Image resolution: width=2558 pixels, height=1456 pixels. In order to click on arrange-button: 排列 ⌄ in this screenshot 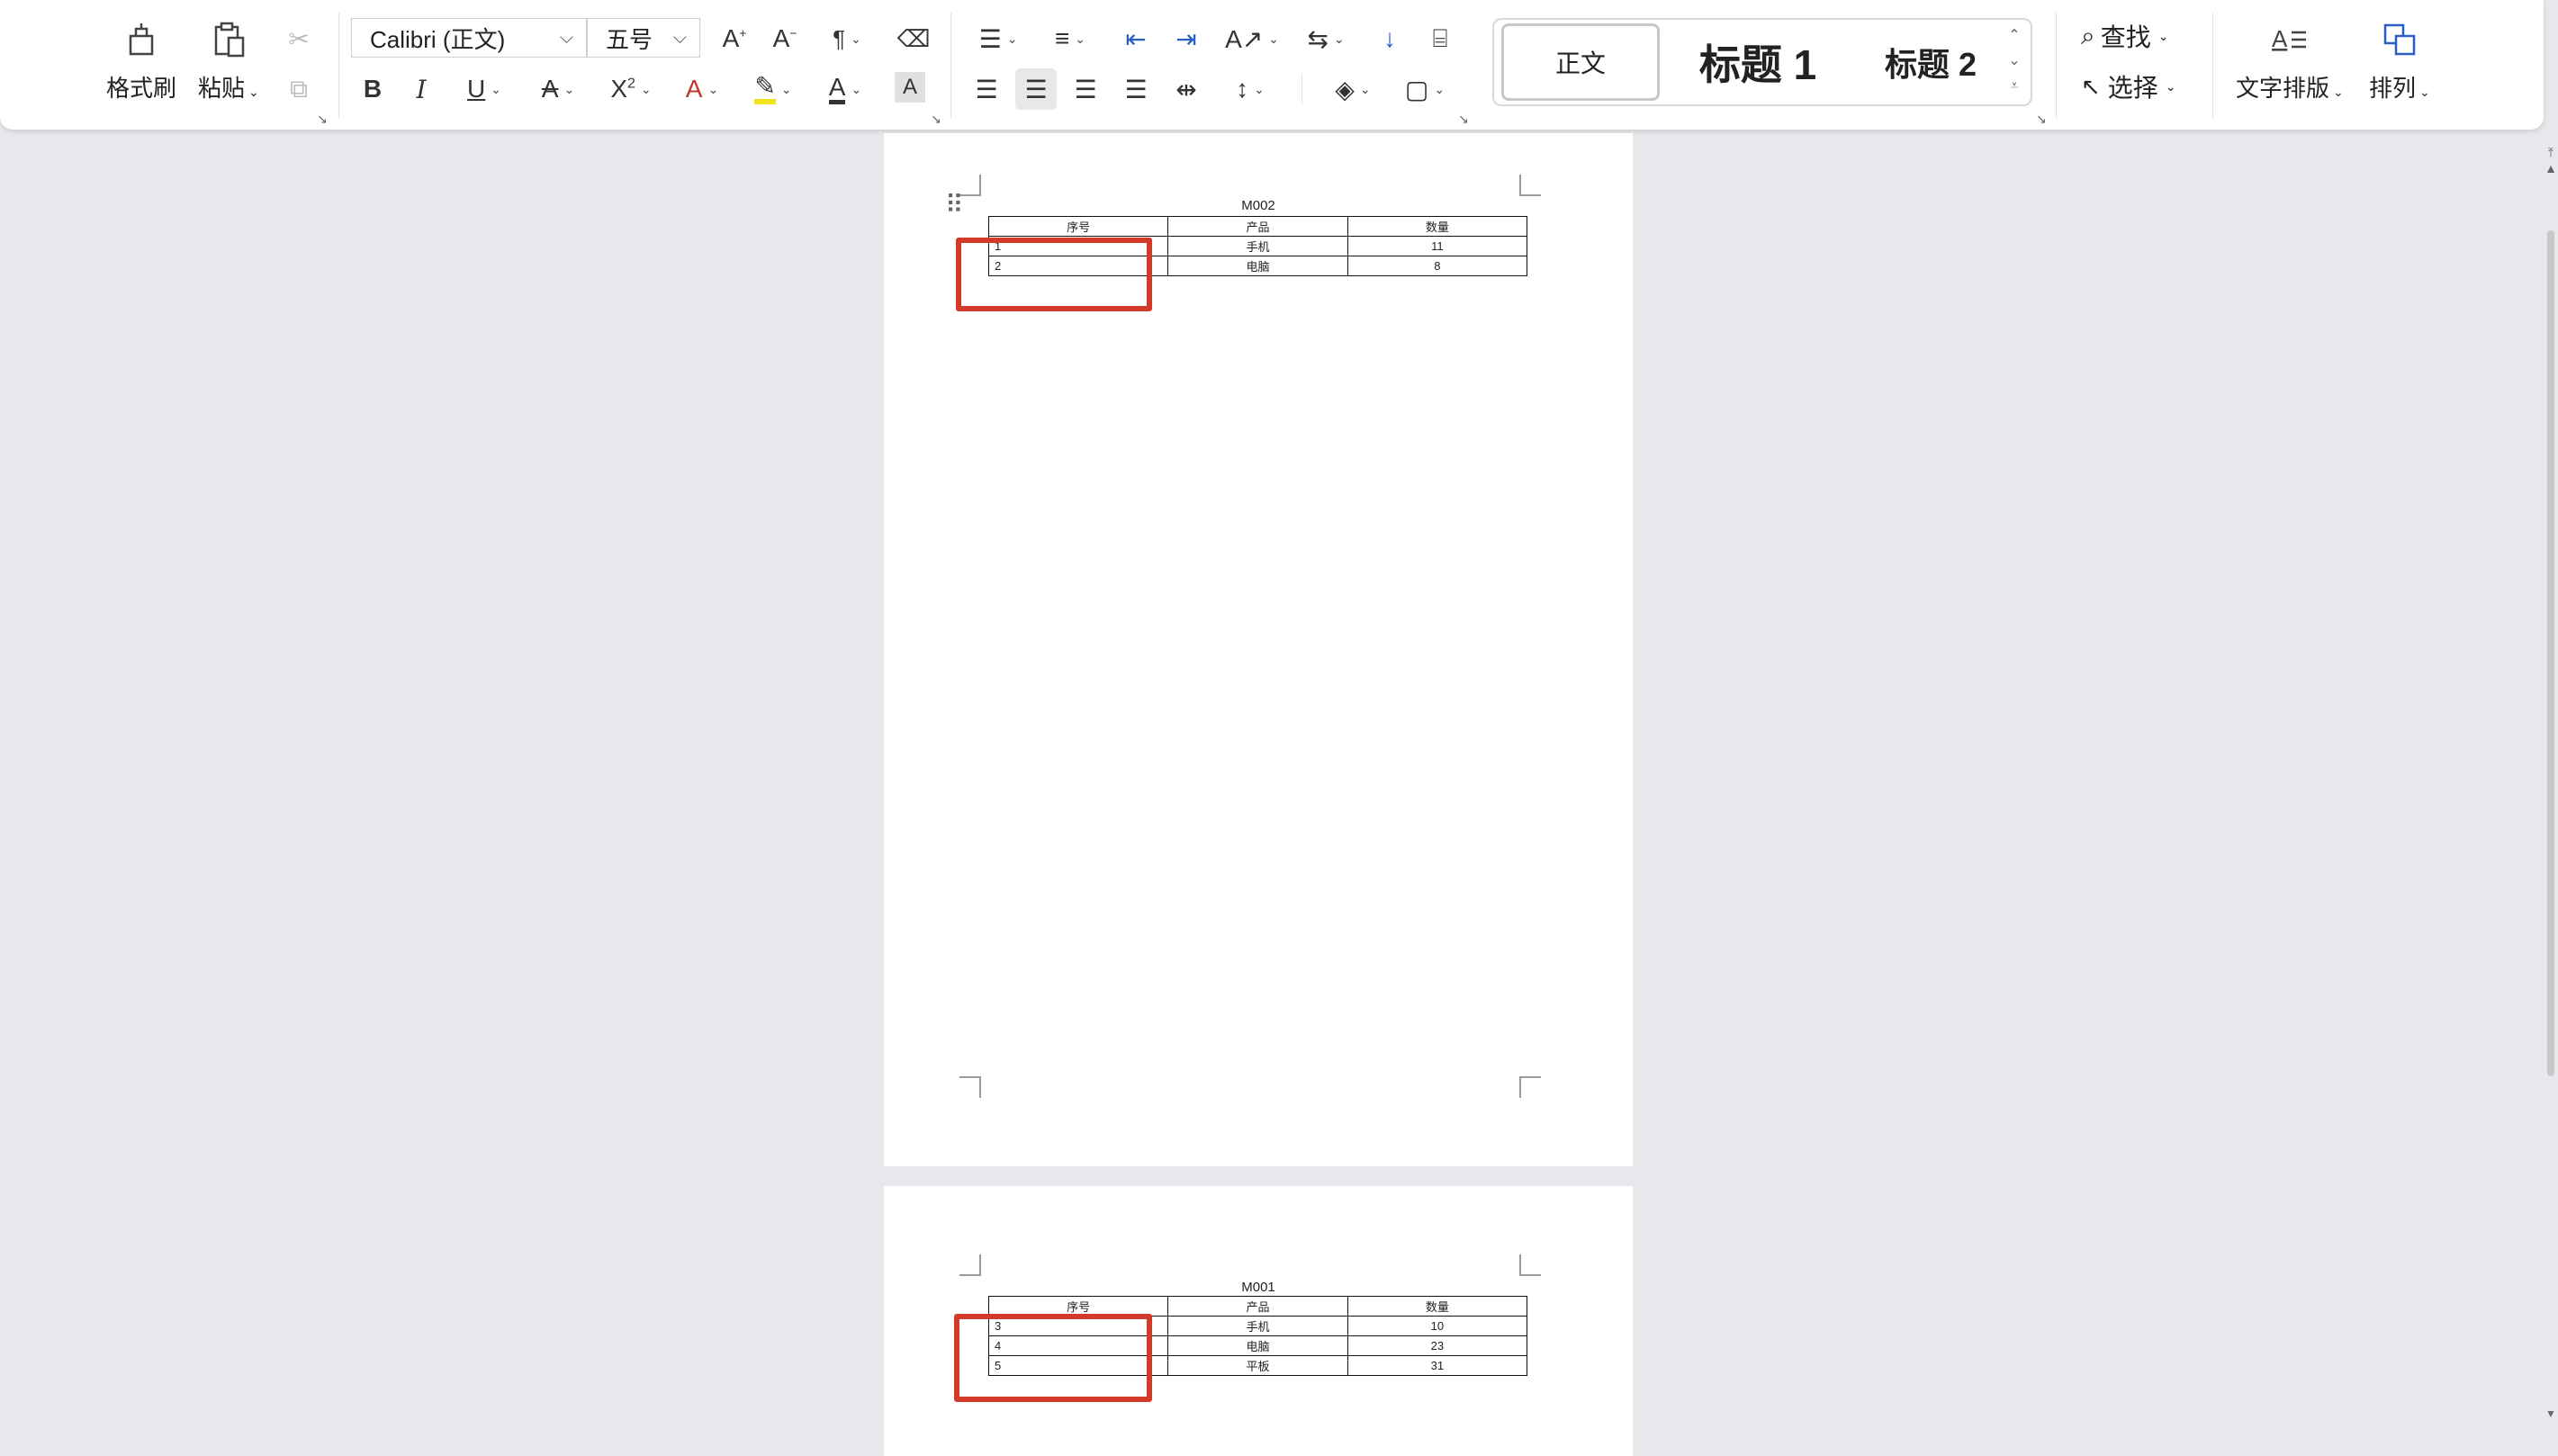, I will do `click(2399, 59)`.